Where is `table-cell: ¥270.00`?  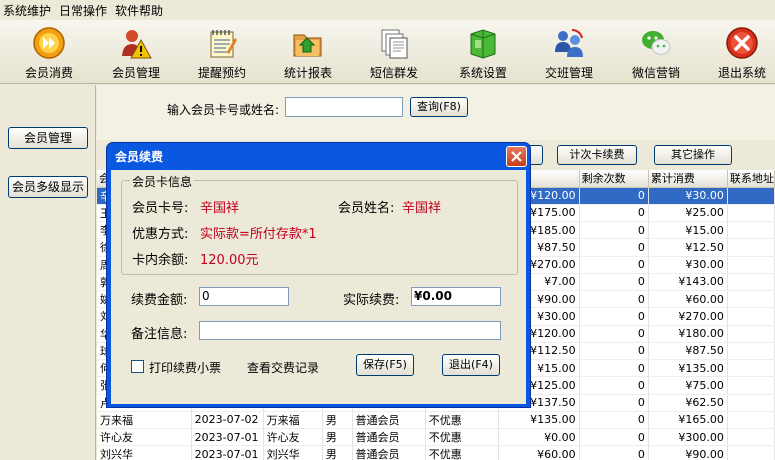
table-cell: ¥270.00 is located at coordinates (688, 316).